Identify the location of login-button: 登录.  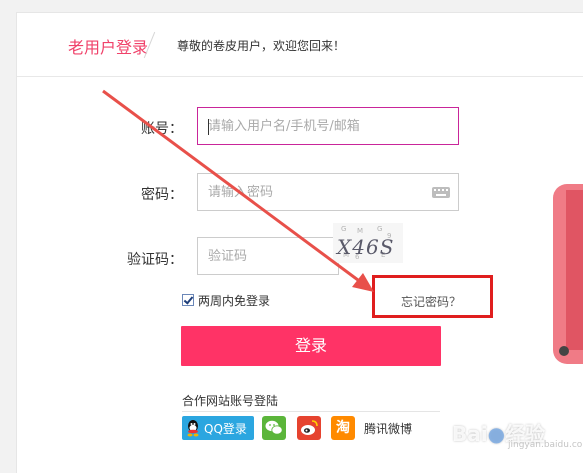
(311, 346).